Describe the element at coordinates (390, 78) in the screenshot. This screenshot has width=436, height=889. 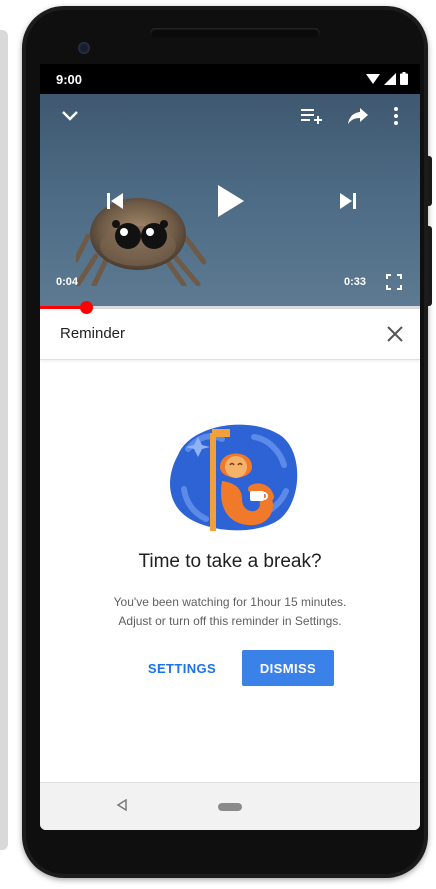
I see `cell-signal-icon` at that location.